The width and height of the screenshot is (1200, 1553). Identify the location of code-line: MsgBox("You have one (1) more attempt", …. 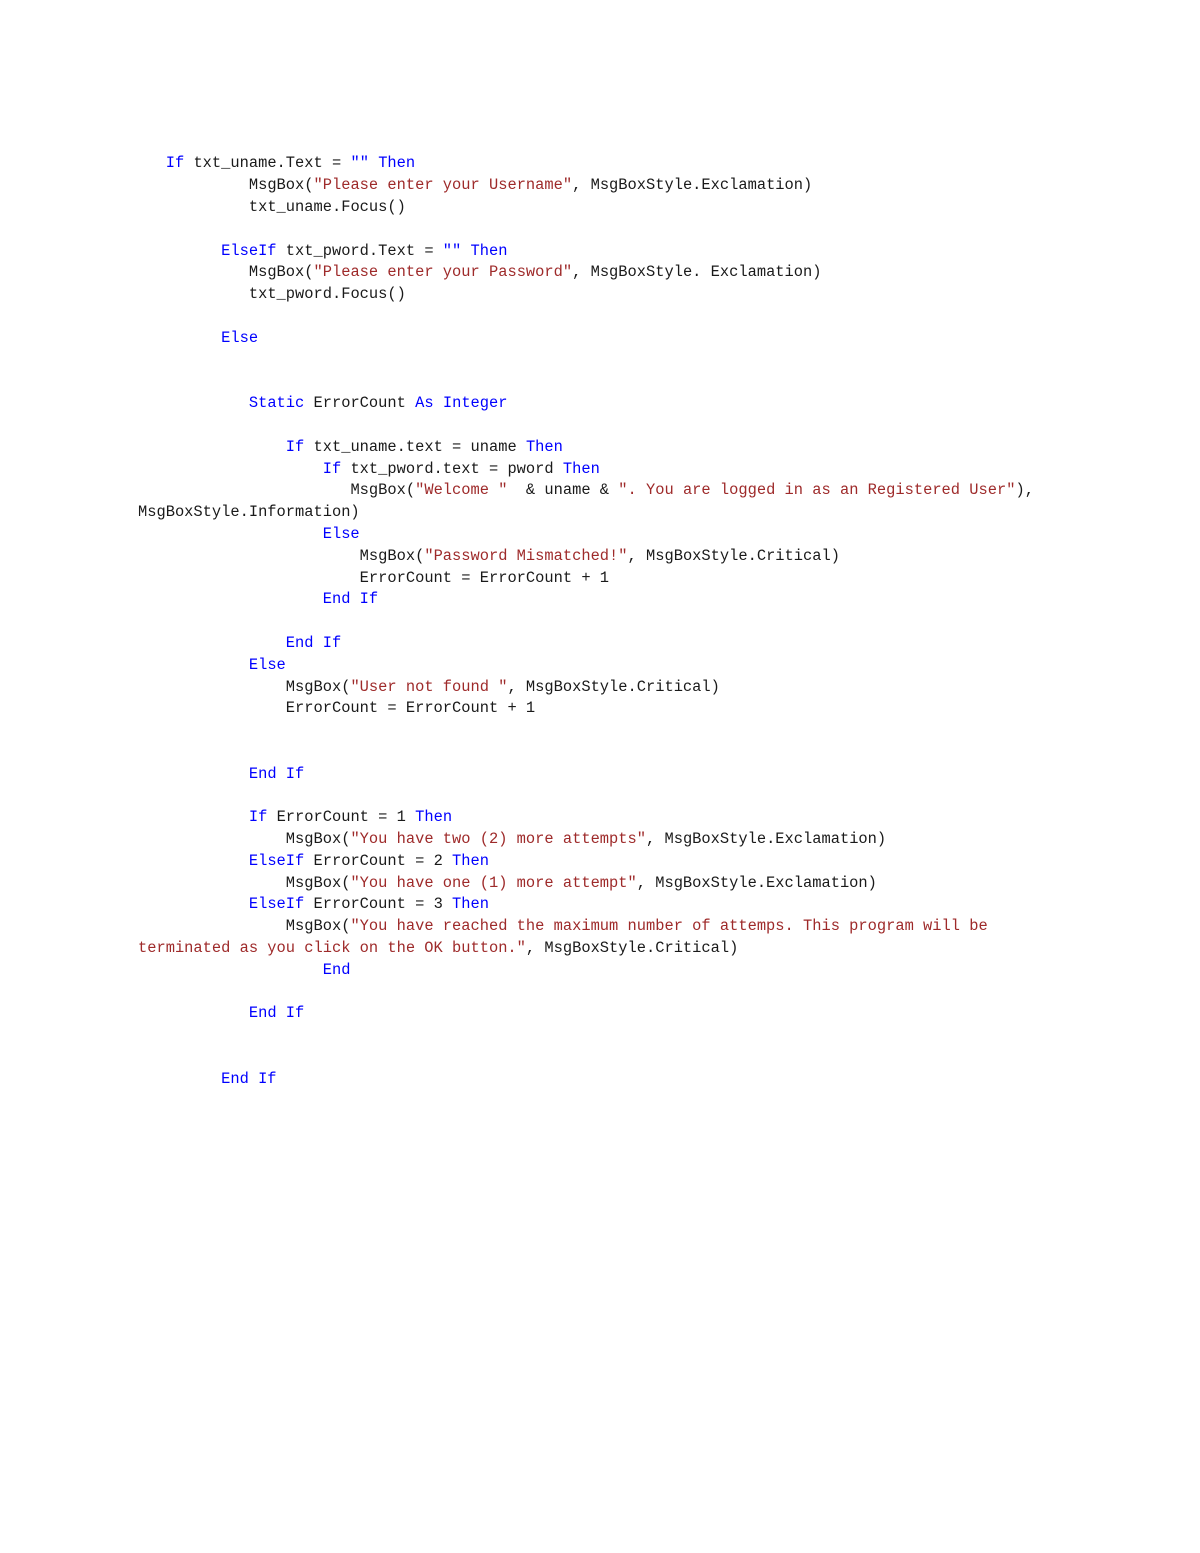
(603, 884).